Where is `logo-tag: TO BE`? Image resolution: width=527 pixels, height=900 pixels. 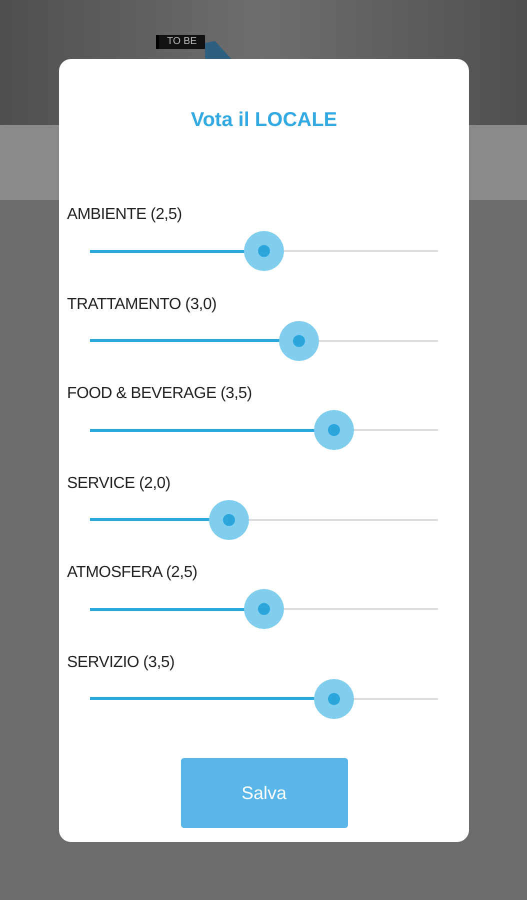 logo-tag: TO BE is located at coordinates (180, 42).